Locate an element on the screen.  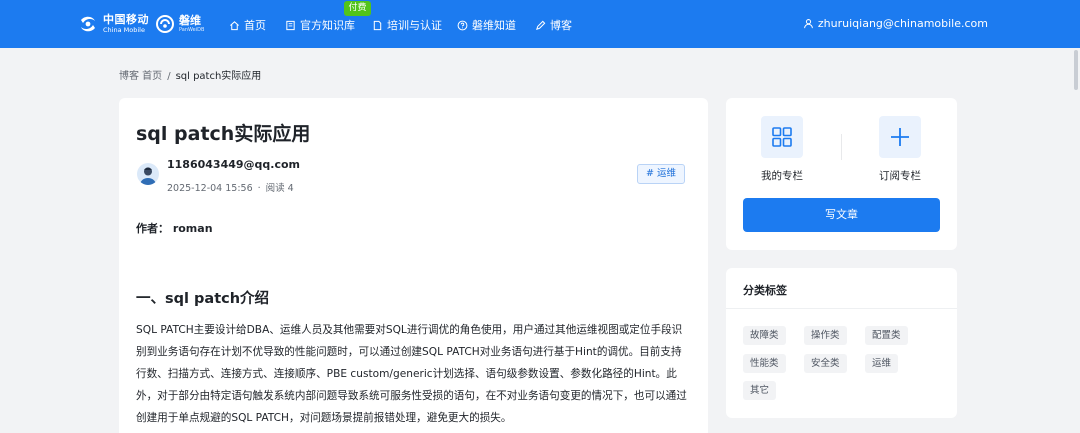
panwei-logo: 磐维 PanWeiDB is located at coordinates (179, 24).